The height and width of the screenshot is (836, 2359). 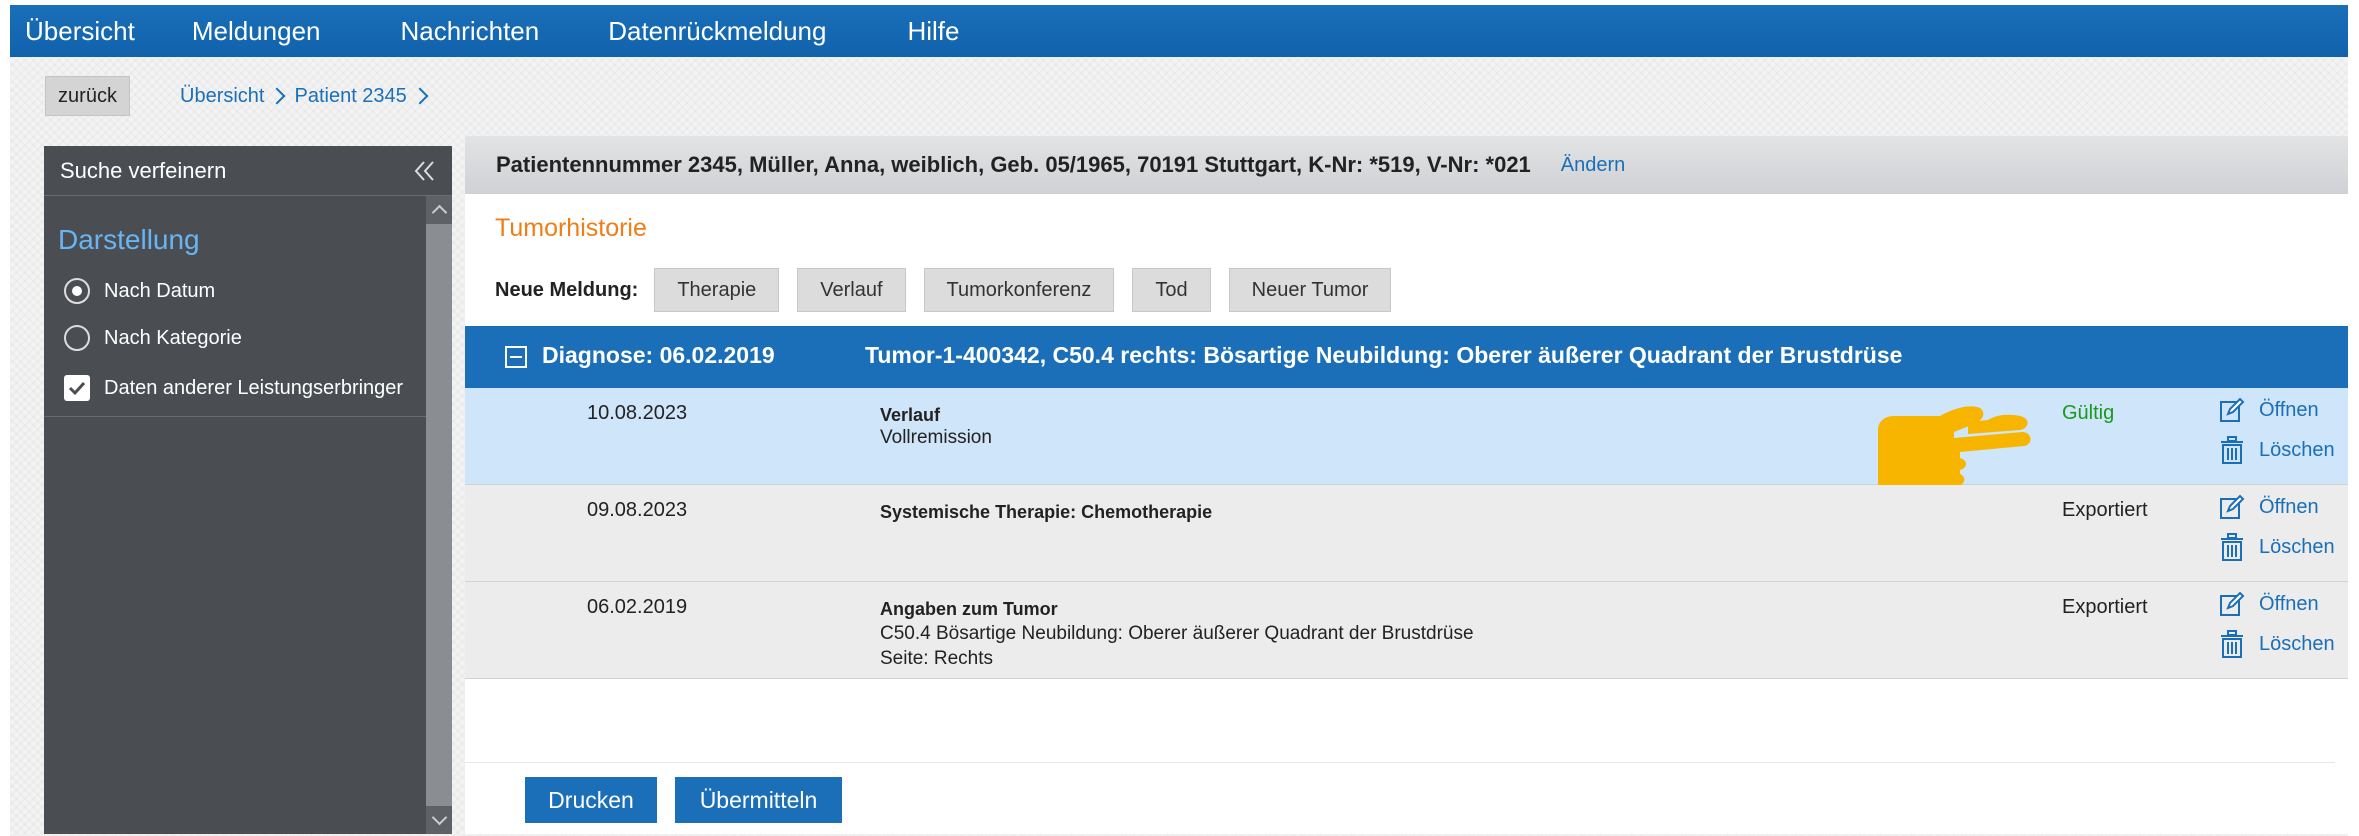 I want to click on entry-date: 09.08.2023, so click(x=637, y=510).